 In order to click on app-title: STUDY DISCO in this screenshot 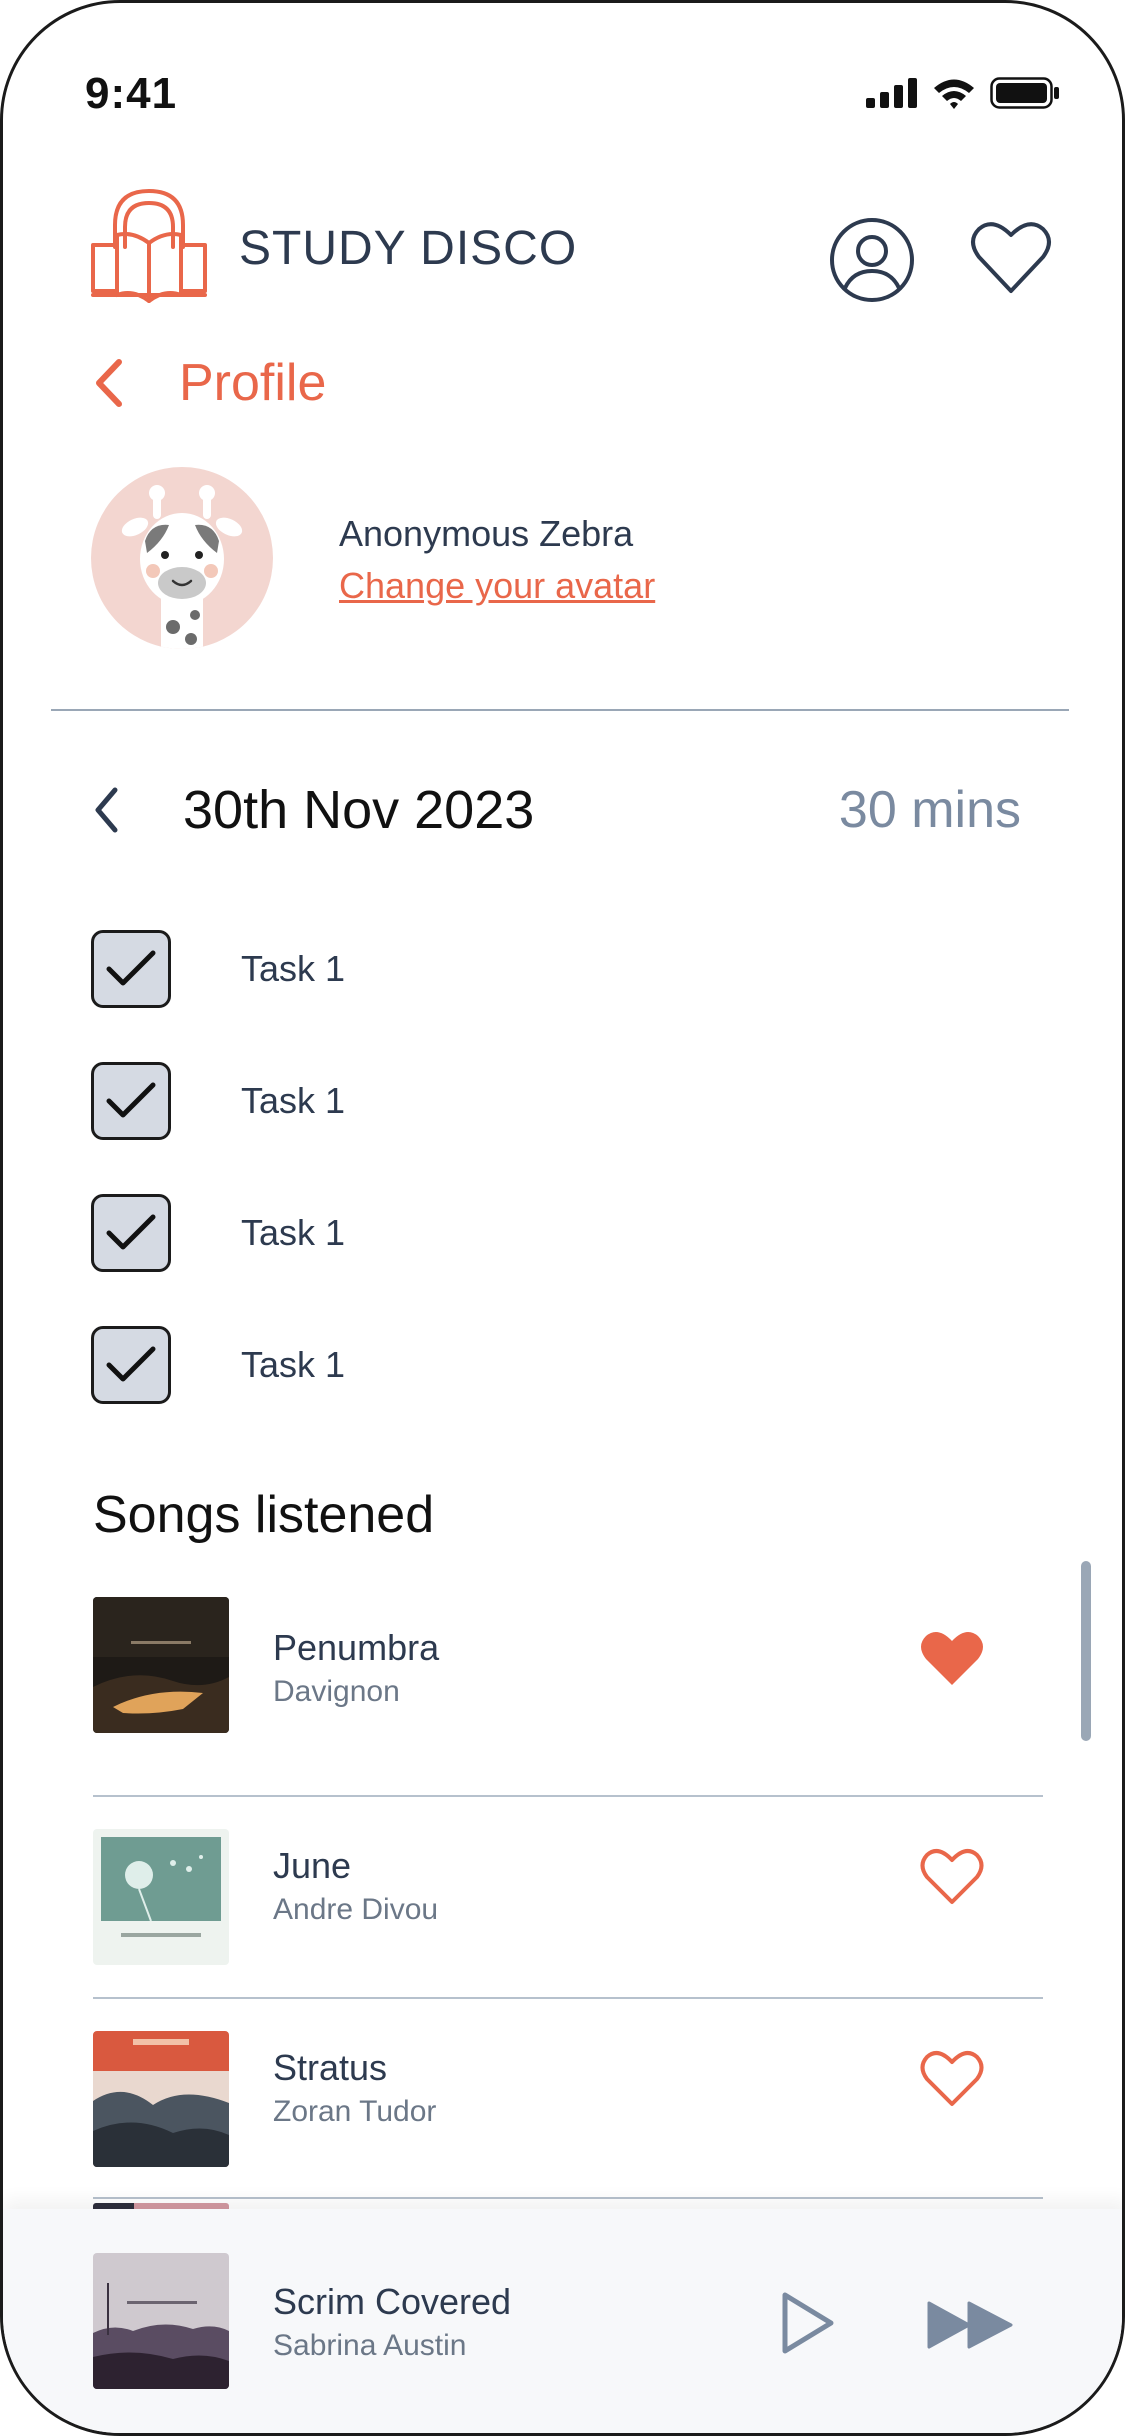, I will do `click(408, 248)`.